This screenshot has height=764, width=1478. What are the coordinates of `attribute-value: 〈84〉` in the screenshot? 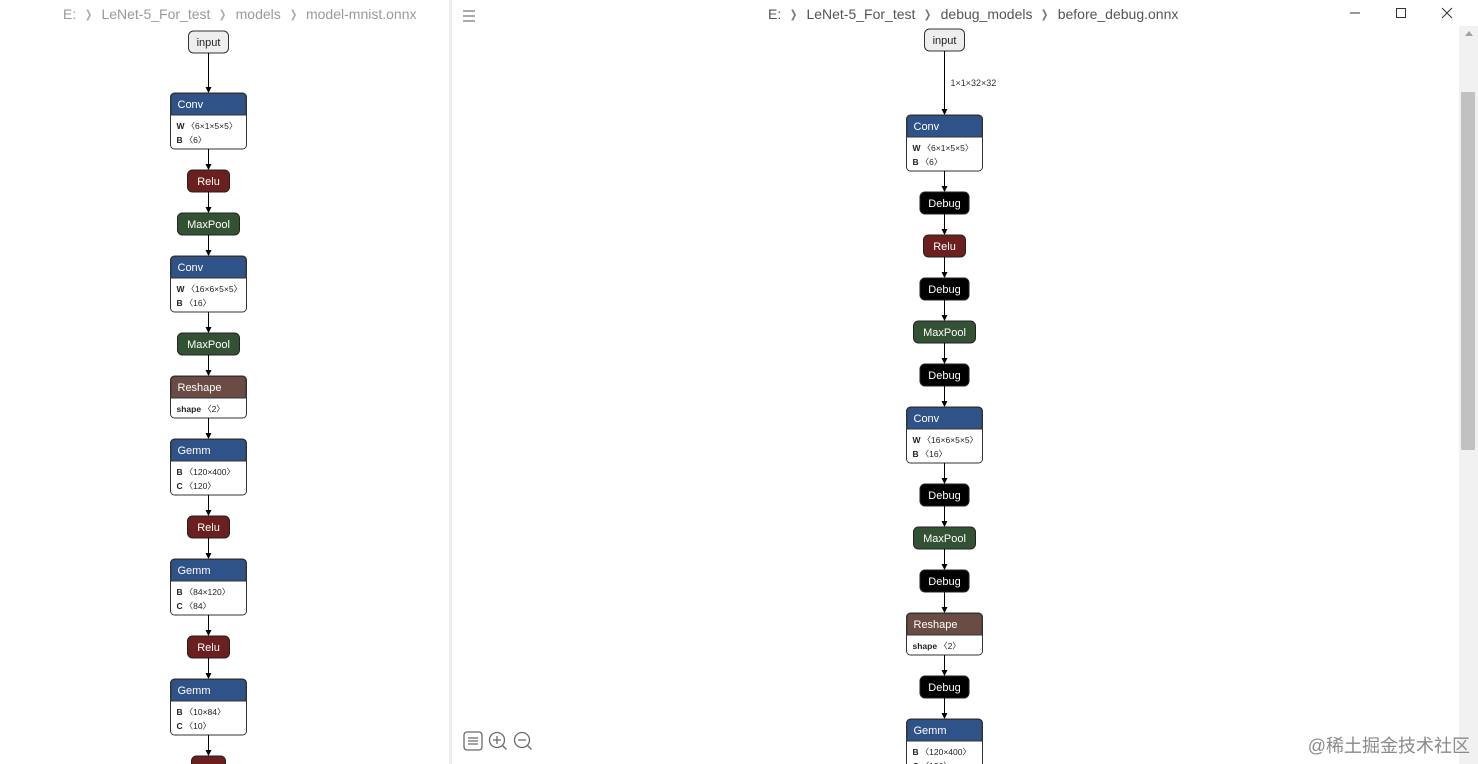 It's located at (198, 606).